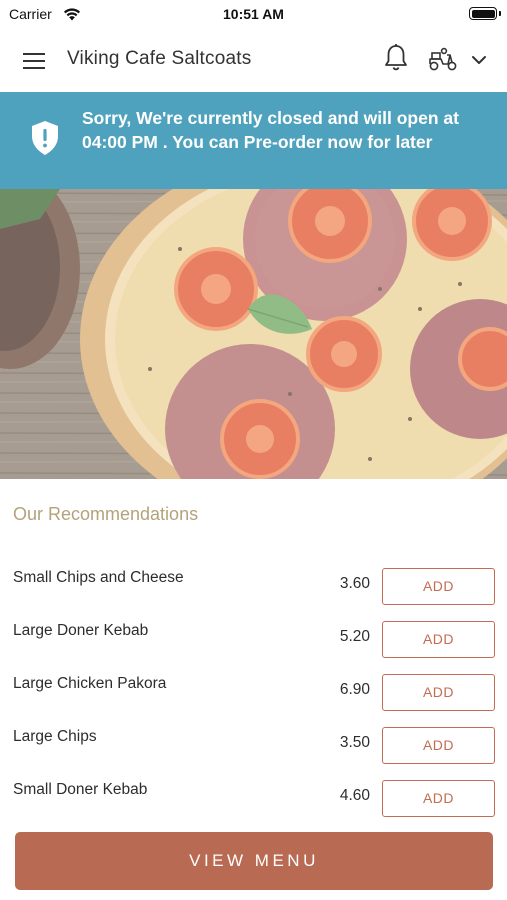  Describe the element at coordinates (80, 789) in the screenshot. I see `item-name: Small Doner Kebab` at that location.